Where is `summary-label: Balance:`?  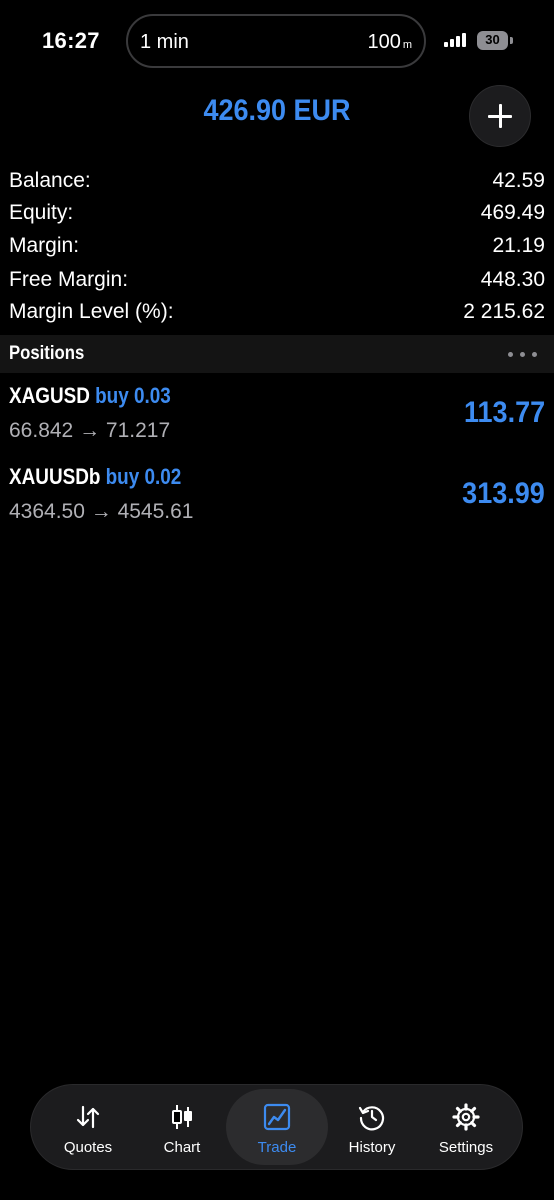
summary-label: Balance: is located at coordinates (50, 180).